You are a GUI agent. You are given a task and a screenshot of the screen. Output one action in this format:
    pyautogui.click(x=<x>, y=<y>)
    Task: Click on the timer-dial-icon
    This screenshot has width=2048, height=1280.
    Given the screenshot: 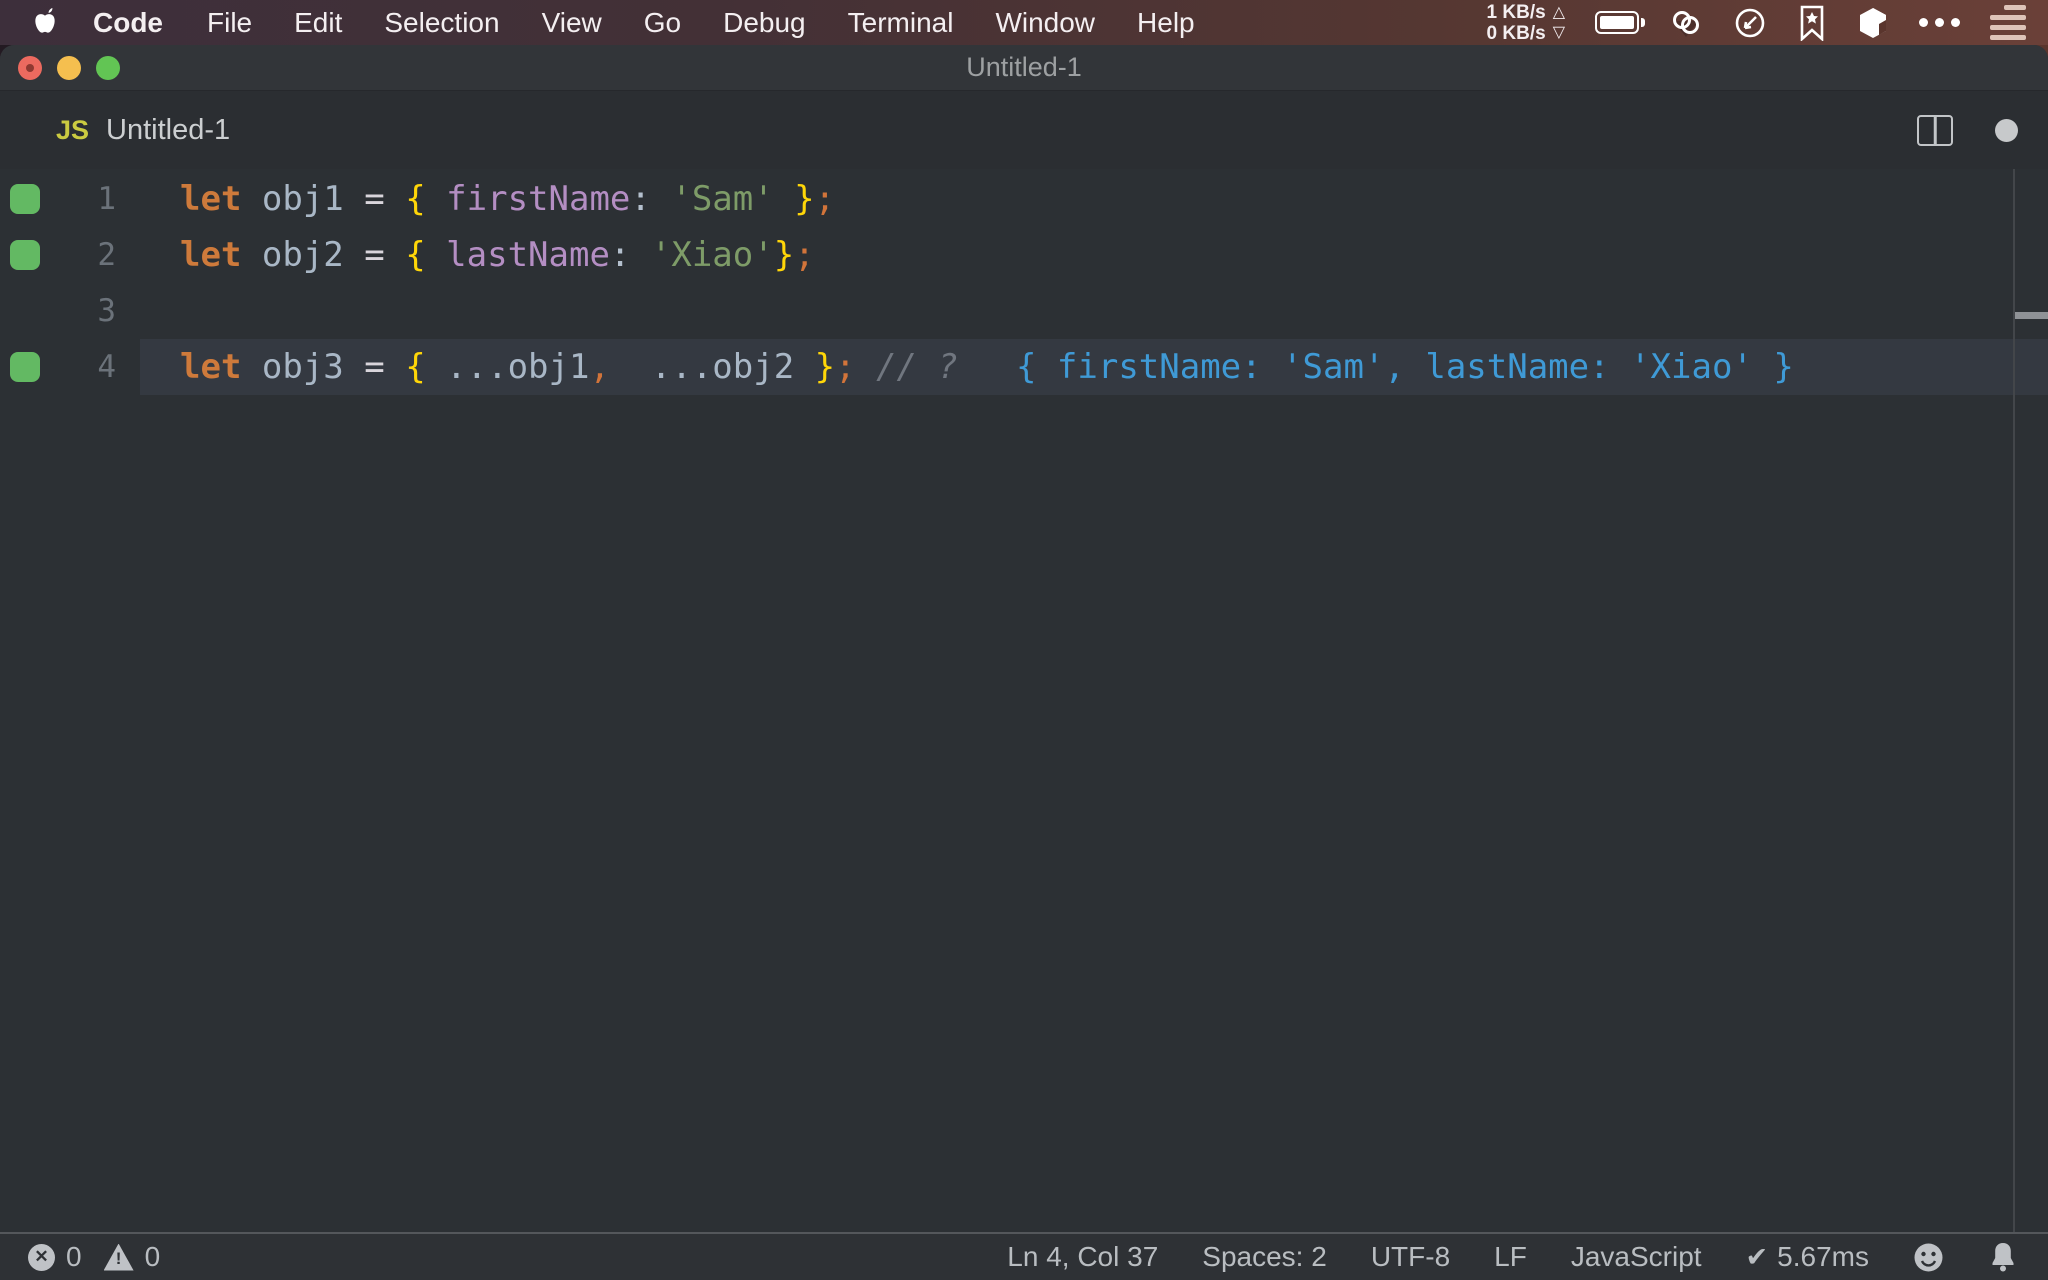 What is the action you would take?
    pyautogui.click(x=1750, y=23)
    